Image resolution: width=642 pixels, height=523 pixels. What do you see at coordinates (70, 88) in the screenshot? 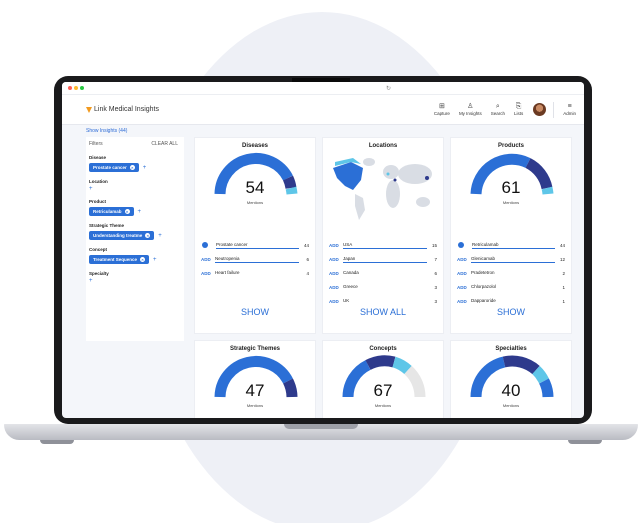
I see `close-dot` at bounding box center [70, 88].